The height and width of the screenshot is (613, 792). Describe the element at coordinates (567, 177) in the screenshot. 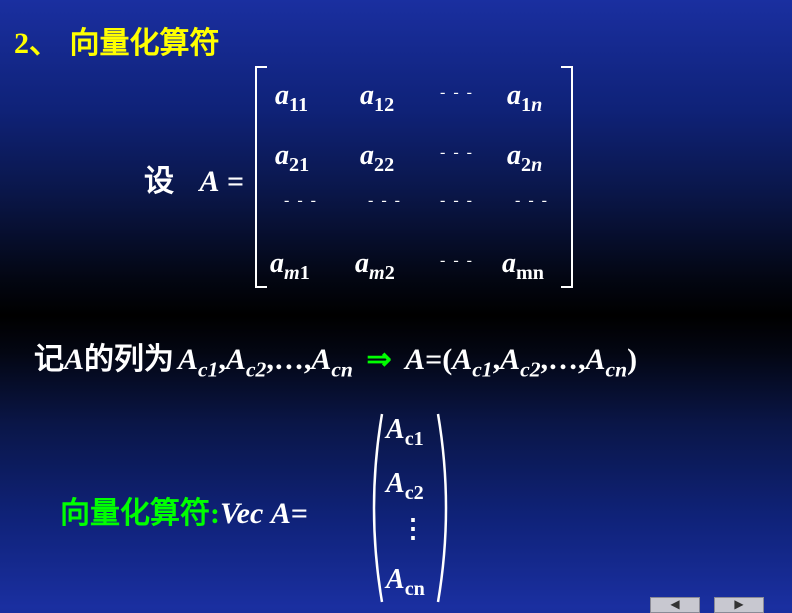

I see `matrix-right-bracket` at that location.